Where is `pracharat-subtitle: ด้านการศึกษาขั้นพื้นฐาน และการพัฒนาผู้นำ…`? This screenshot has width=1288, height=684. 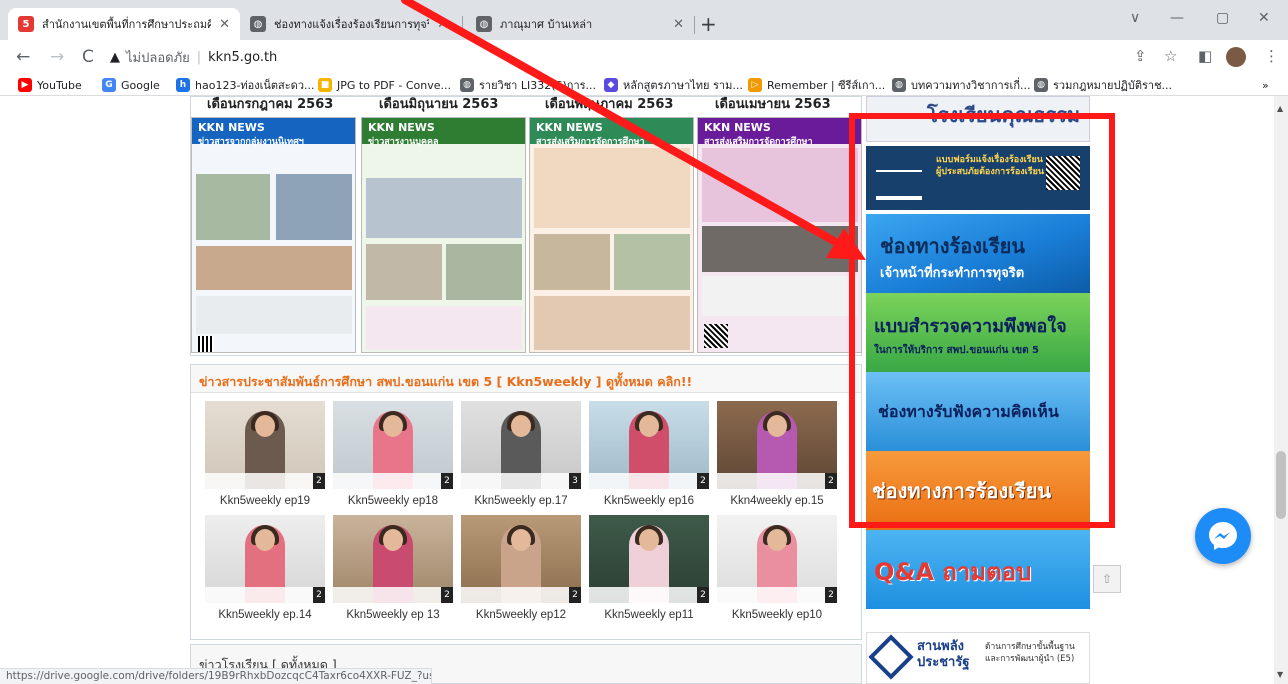 pracharat-subtitle: ด้านการศึกษาขั้นพื้นฐาน และการพัฒนาผู้นำ… is located at coordinates (1030, 653).